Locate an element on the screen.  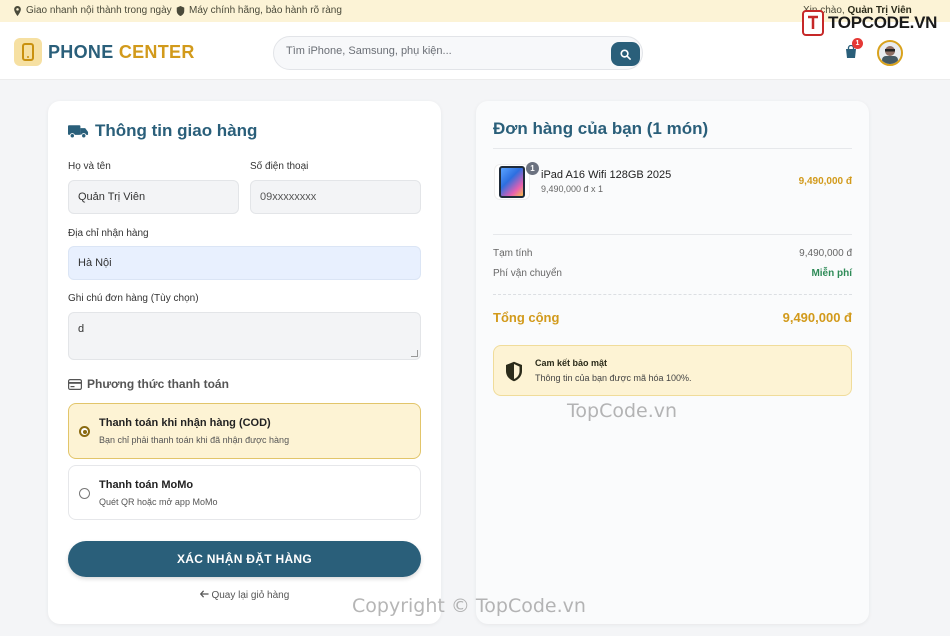
user-avatar is located at coordinates (890, 53).